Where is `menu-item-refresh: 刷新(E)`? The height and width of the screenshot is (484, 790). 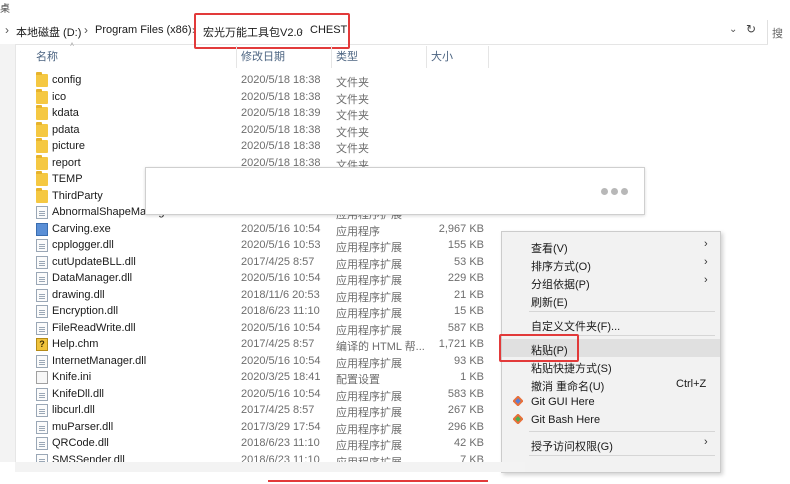
menu-item-refresh: 刷新(E) is located at coordinates (611, 300).